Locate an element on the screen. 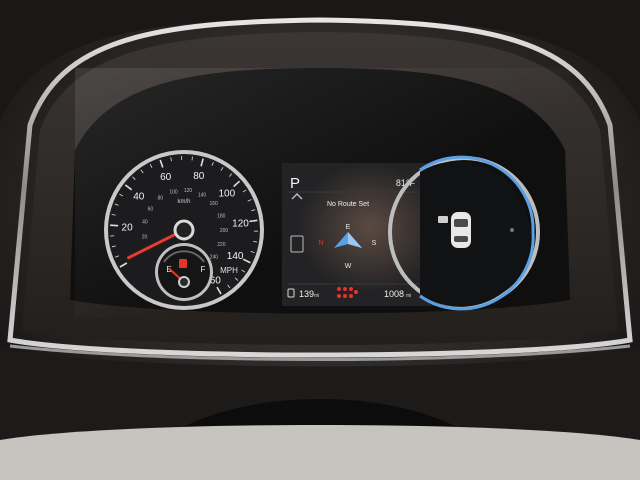 The height and width of the screenshot is (480, 640). kmh-tick-label: 140 is located at coordinates (202, 195).